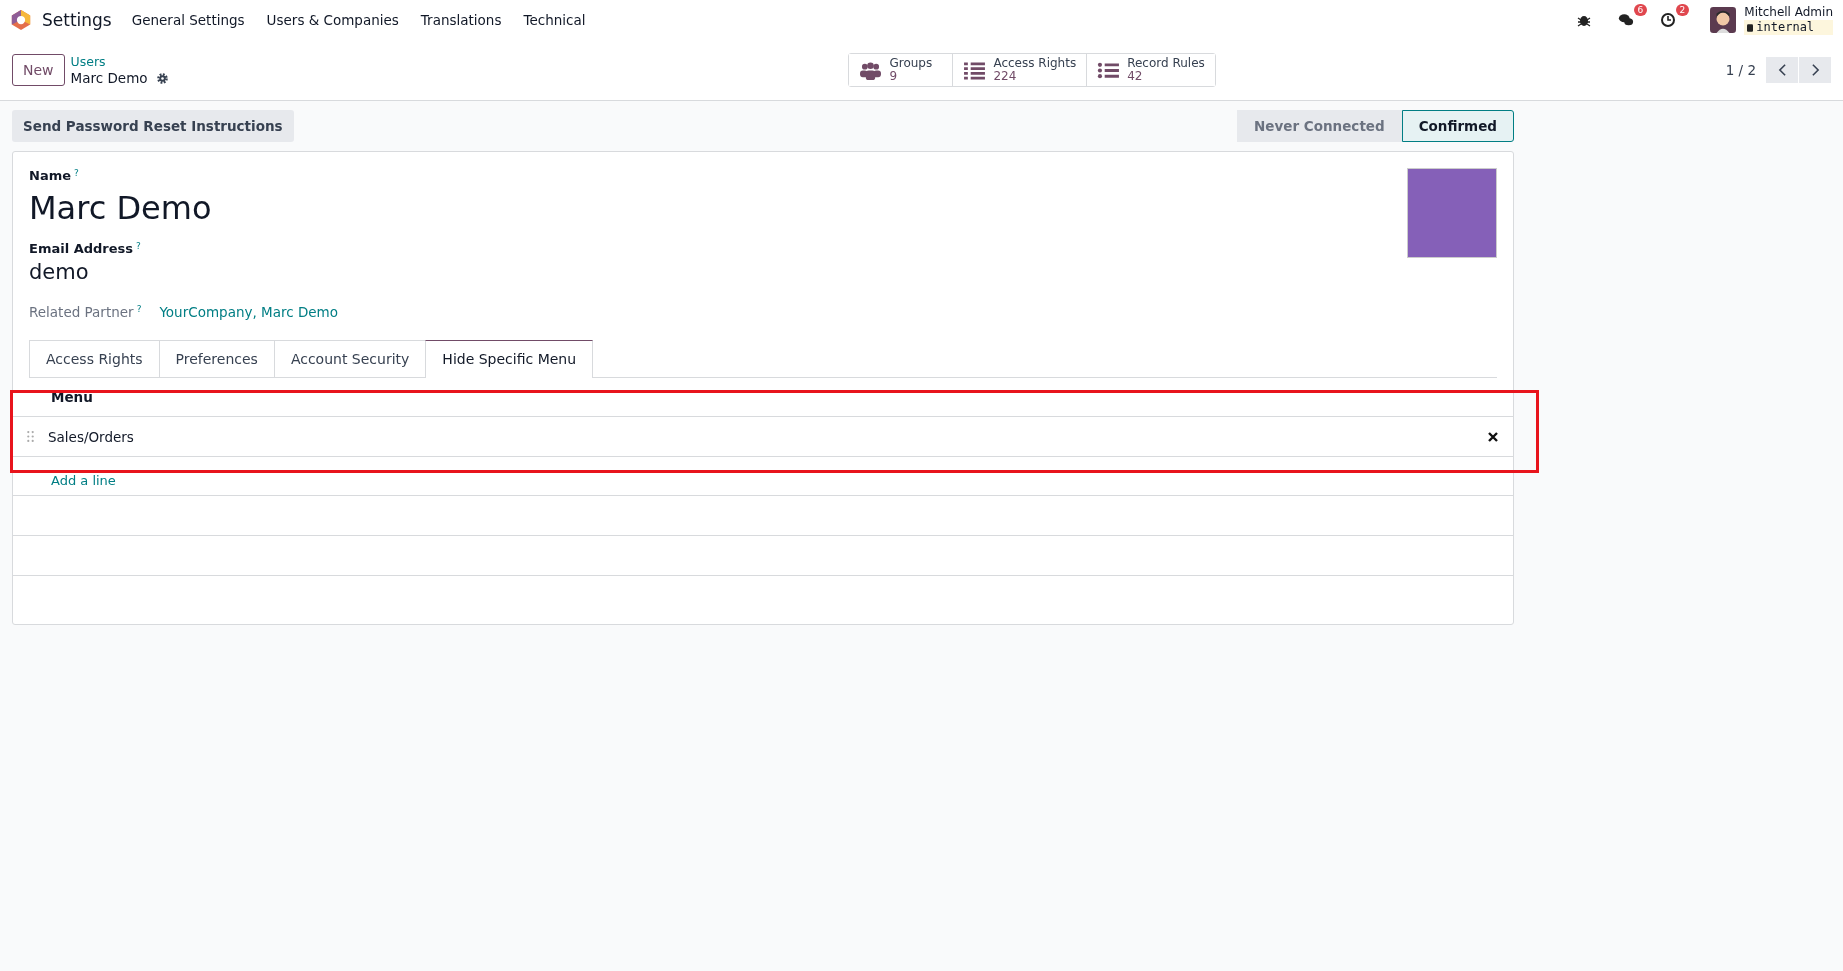 The width and height of the screenshot is (1843, 971). Describe the element at coordinates (153, 126) in the screenshot. I see `reset-password-button: Send Password Reset Instructions` at that location.